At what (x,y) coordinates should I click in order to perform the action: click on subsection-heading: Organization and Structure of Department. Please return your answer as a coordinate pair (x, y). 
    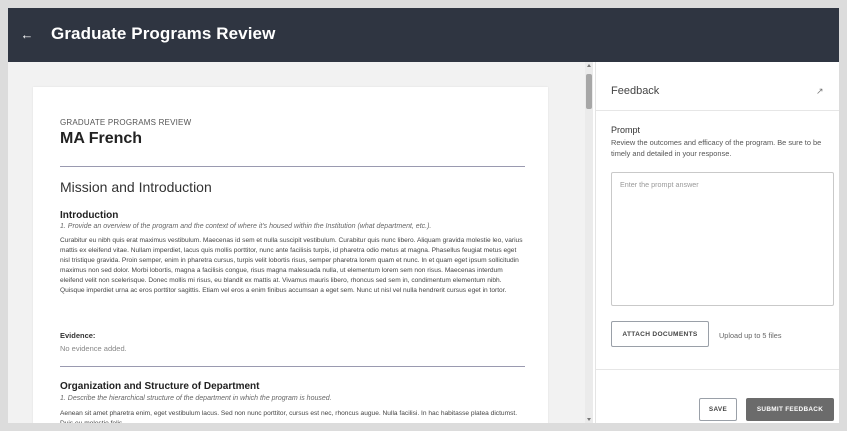
    Looking at the image, I should click on (160, 386).